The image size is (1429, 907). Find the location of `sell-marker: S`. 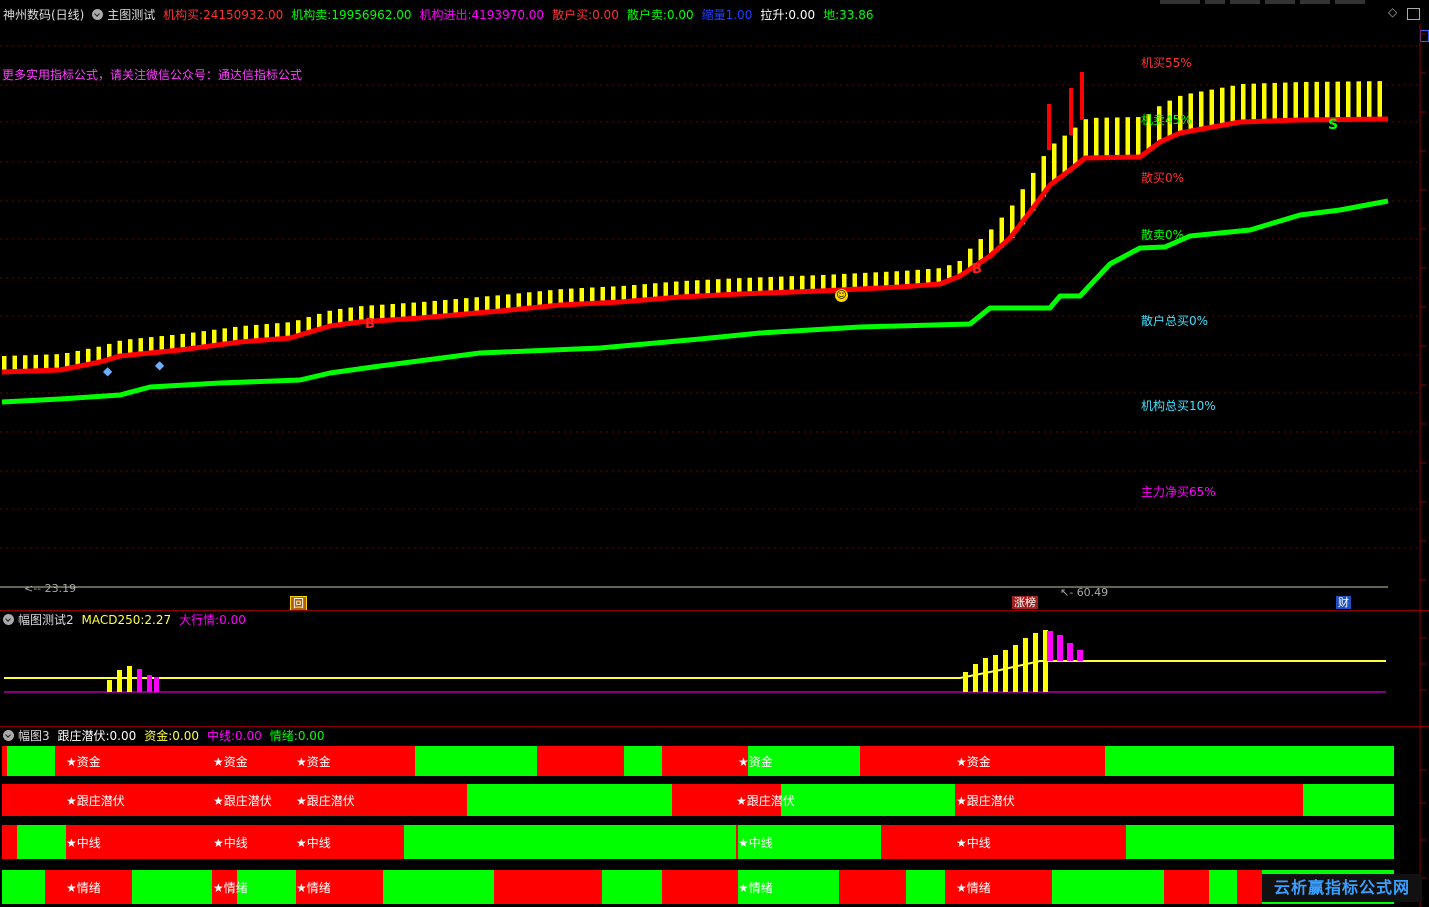

sell-marker: S is located at coordinates (1333, 125).